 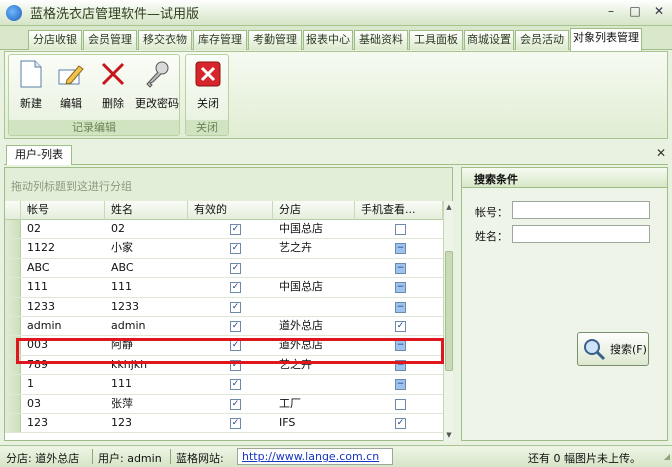 What do you see at coordinates (157, 103) in the screenshot?
I see `change-password-label: 更改密码` at bounding box center [157, 103].